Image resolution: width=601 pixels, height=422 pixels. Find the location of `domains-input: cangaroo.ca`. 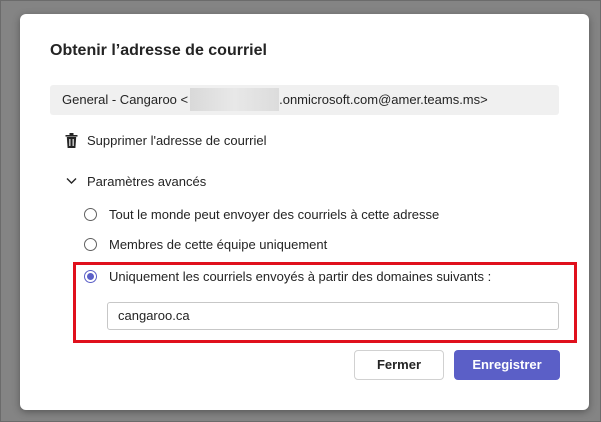

domains-input: cangaroo.ca is located at coordinates (333, 316).